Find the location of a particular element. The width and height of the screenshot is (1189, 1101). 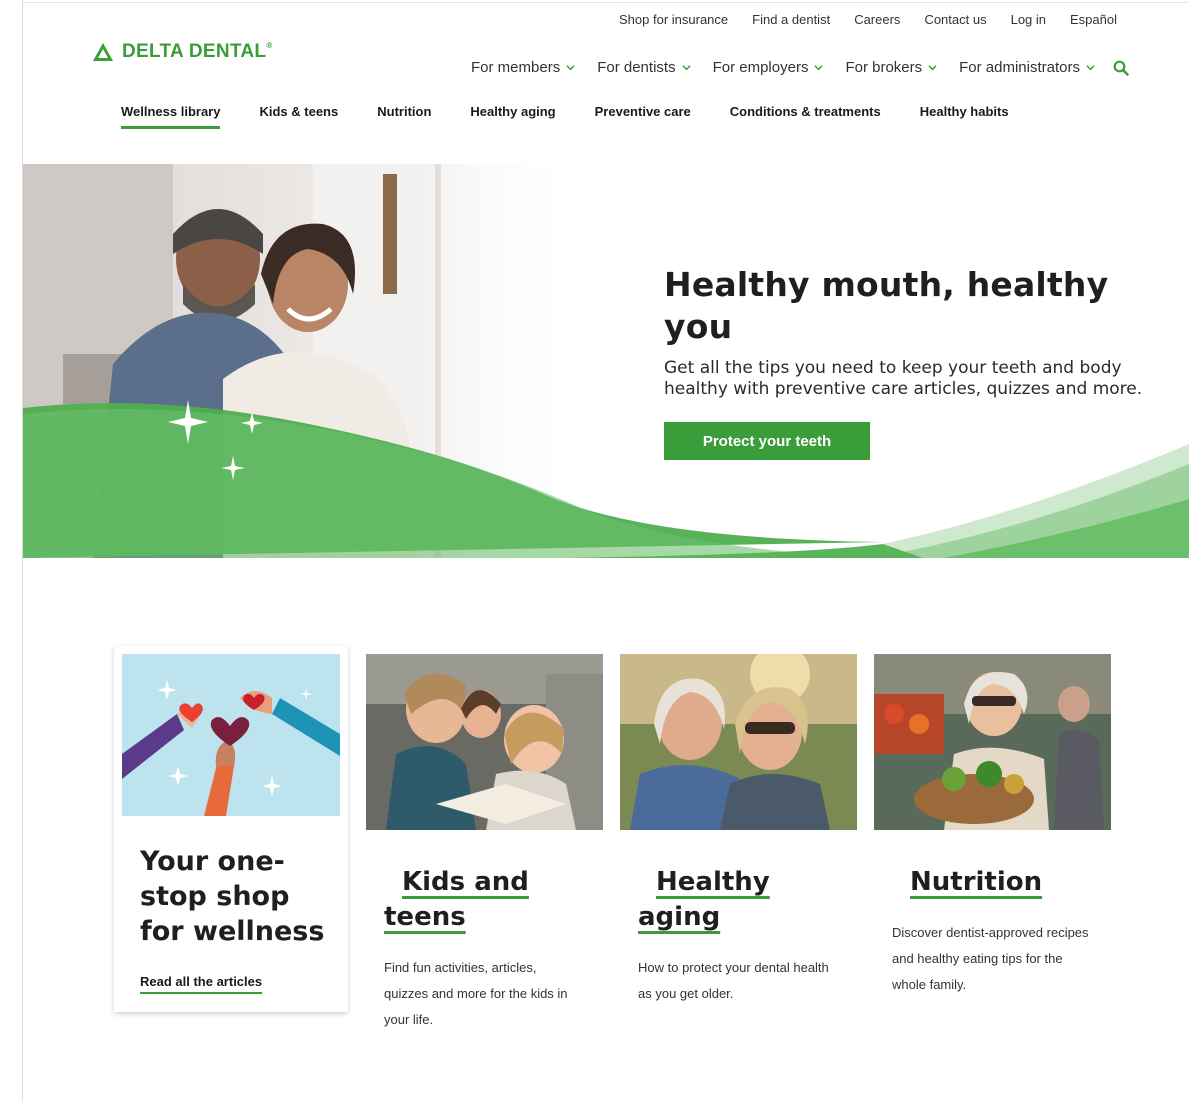

subnav-healthy-habits: Healthy habits is located at coordinates (964, 111).